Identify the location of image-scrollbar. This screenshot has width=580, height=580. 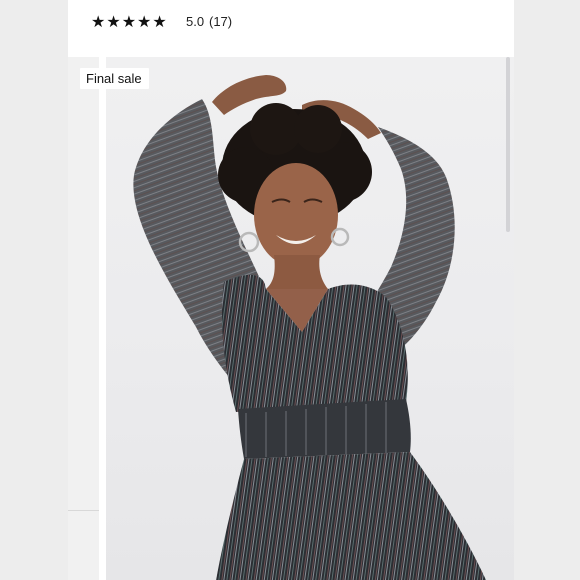
(508, 144).